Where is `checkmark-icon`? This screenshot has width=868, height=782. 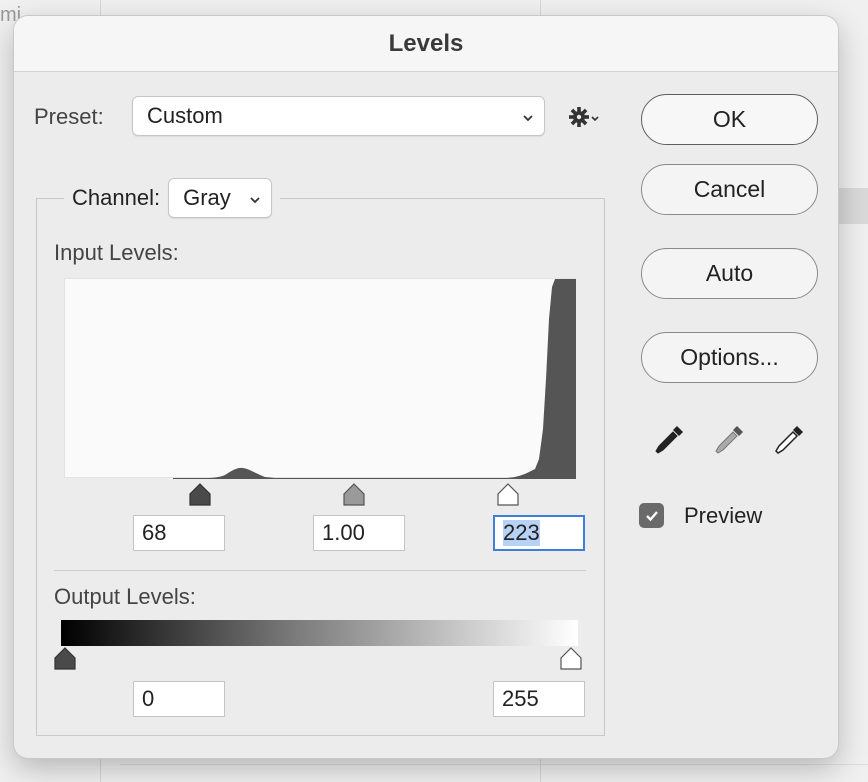 checkmark-icon is located at coordinates (651, 515).